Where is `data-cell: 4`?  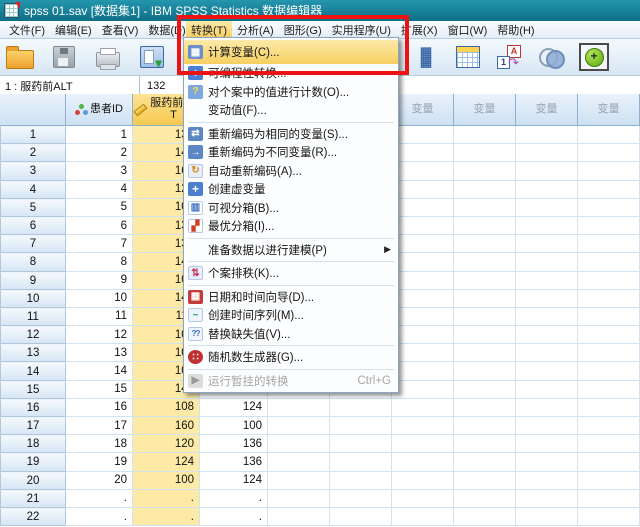
data-cell: 4 is located at coordinates (99, 189).